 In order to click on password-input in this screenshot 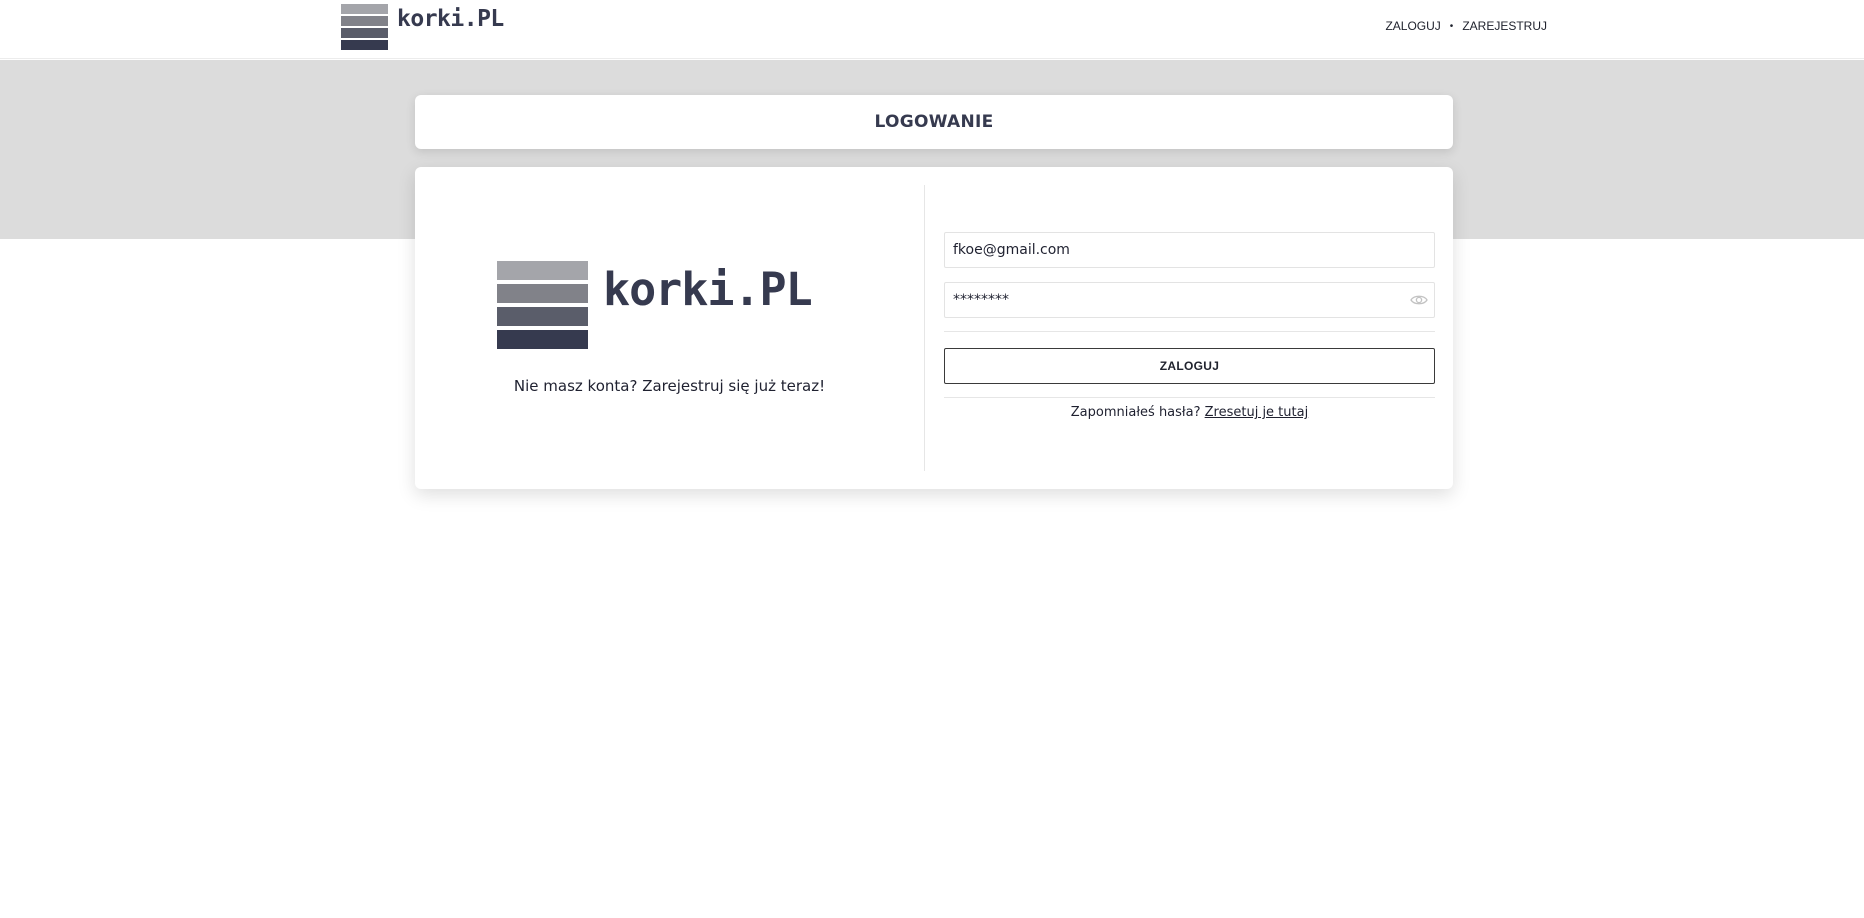, I will do `click(1189, 300)`.